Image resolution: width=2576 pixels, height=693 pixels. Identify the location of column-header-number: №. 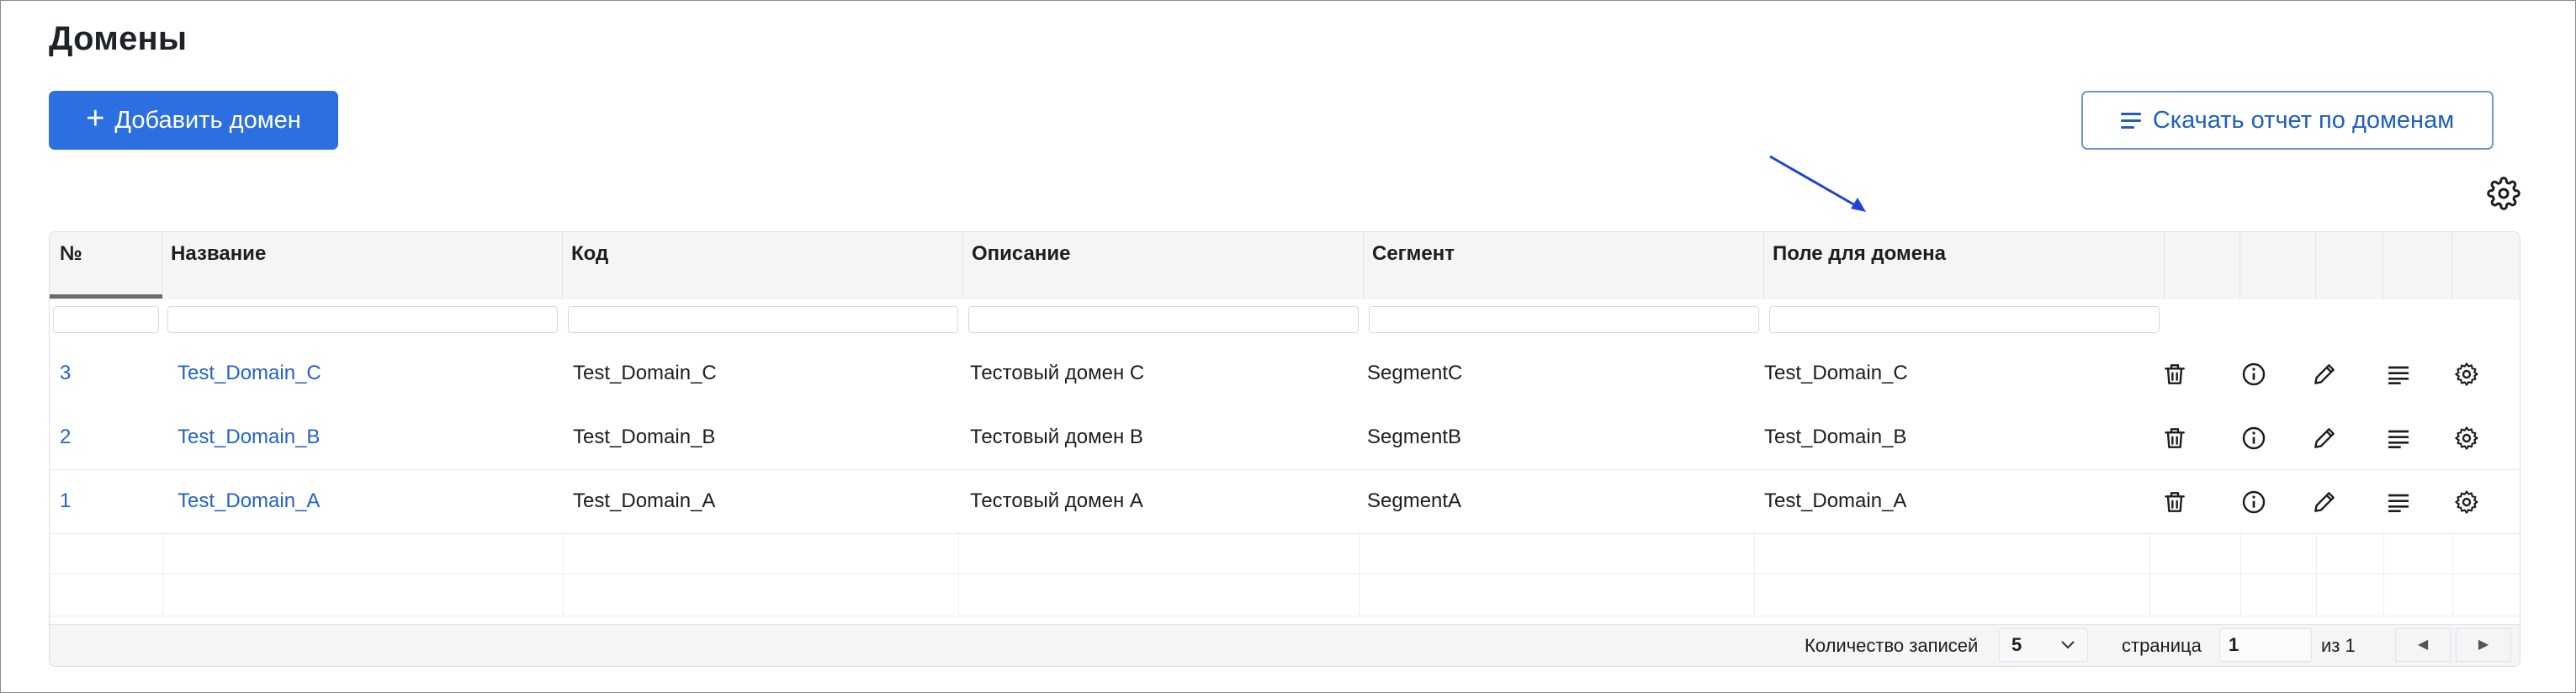
(106, 266).